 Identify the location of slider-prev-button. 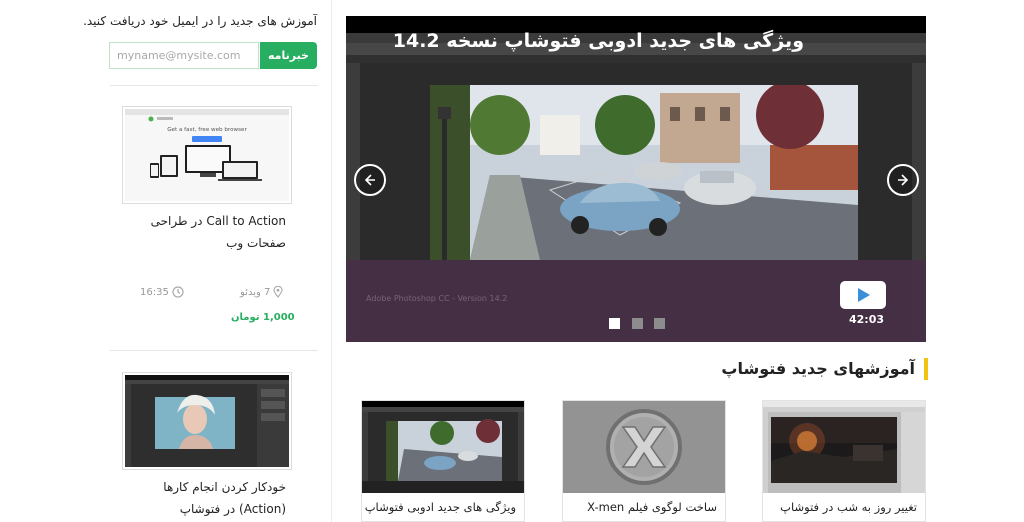
(370, 180).